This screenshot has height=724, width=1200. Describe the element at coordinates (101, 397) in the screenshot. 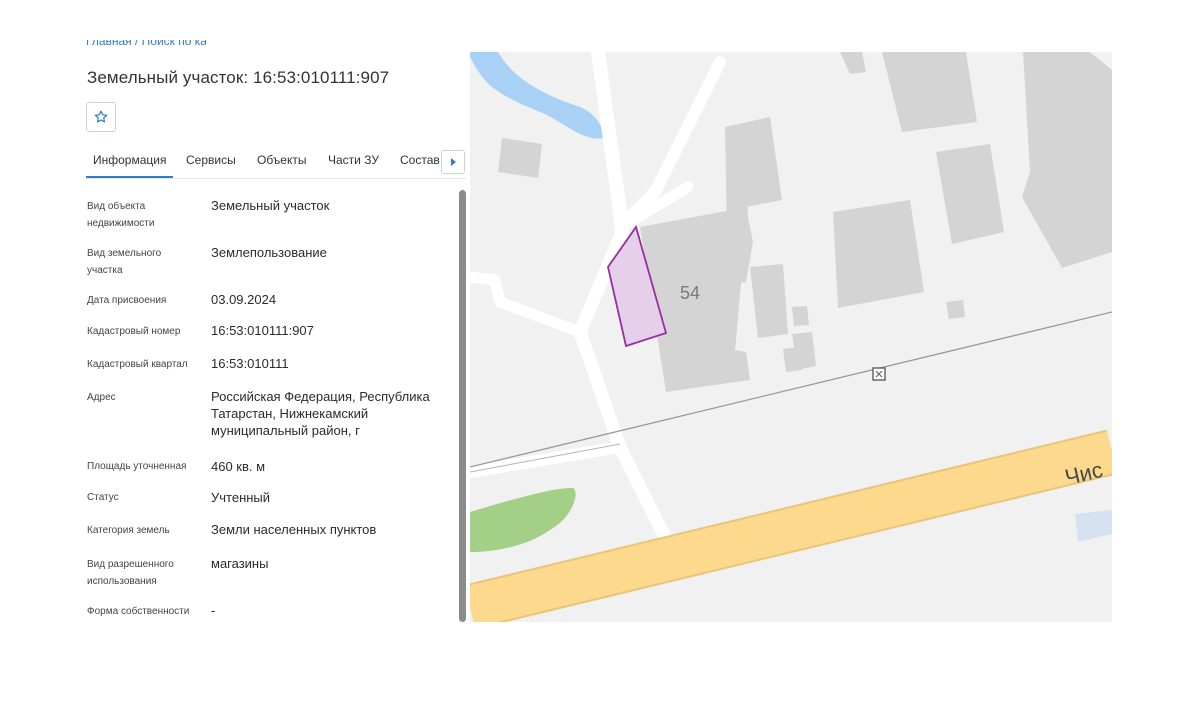

I see `property-label: Адрес` at that location.